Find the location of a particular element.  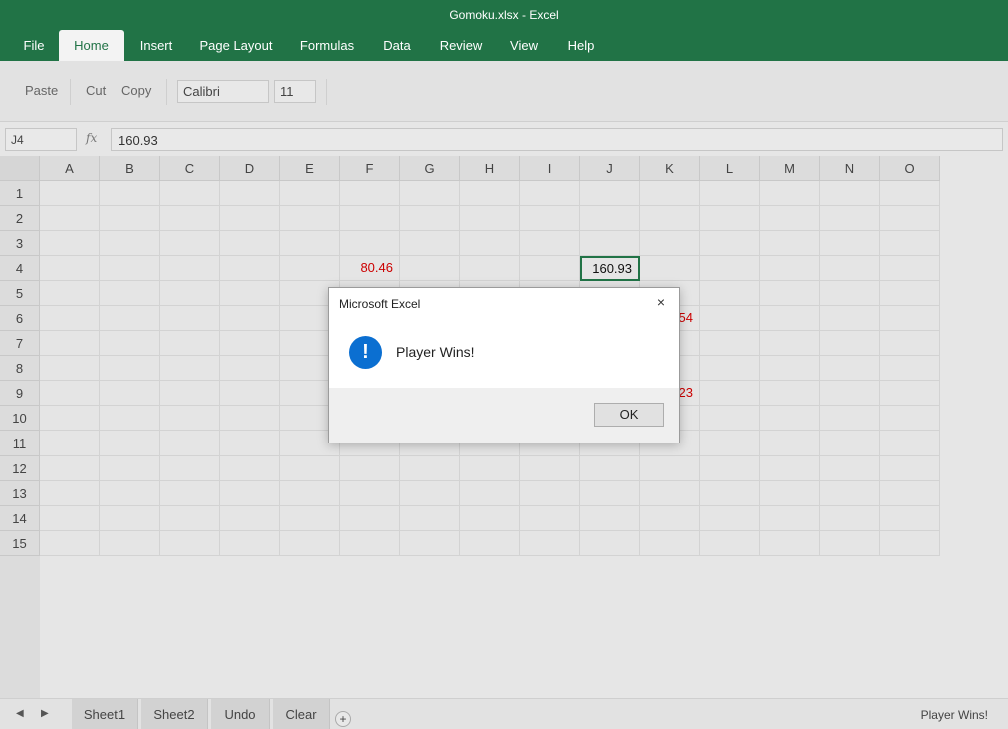

row-header-3: 3 is located at coordinates (20, 243).